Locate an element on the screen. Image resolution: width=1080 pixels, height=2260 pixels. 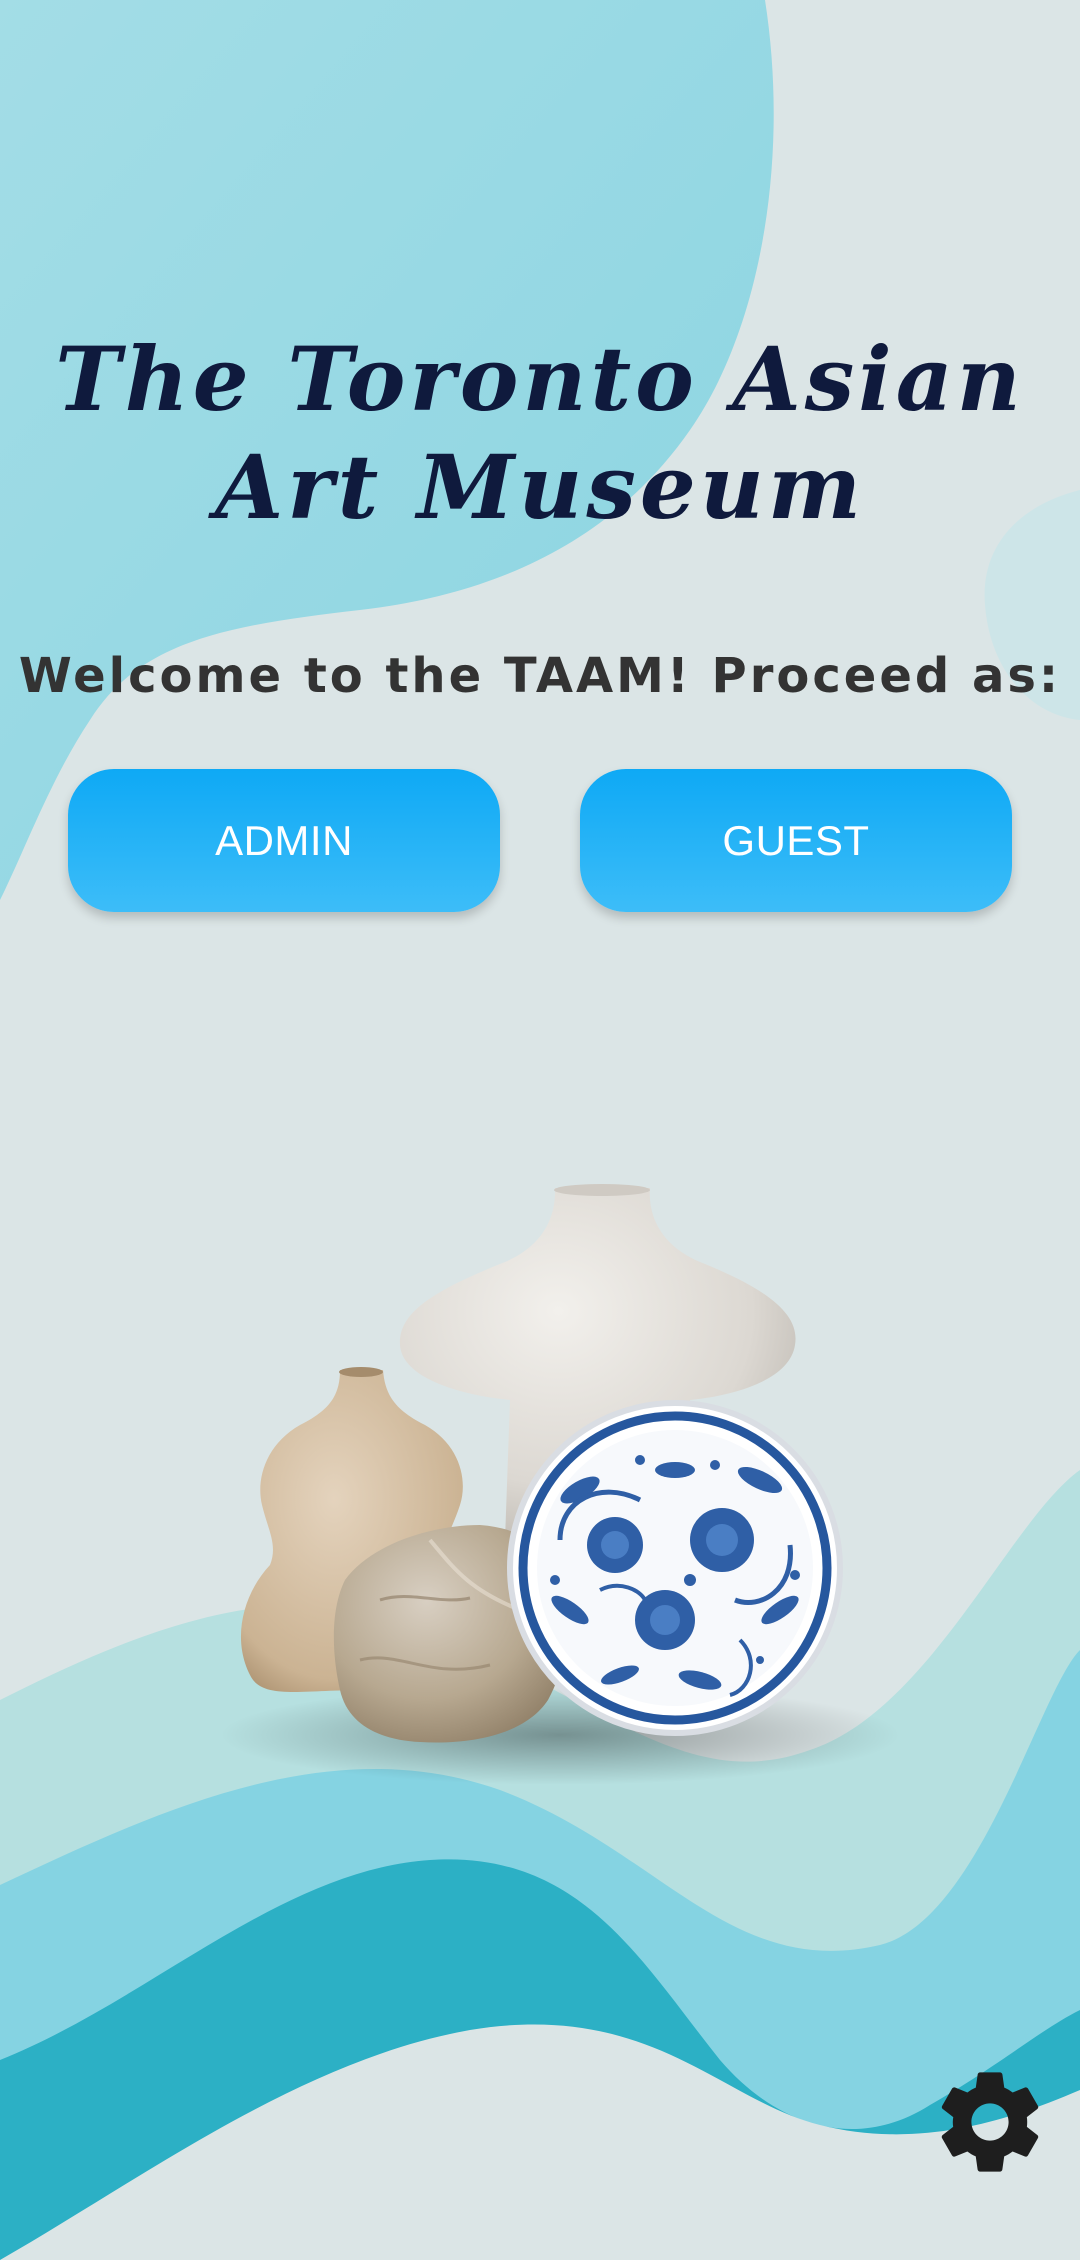
artwork-shadow is located at coordinates (560, 1735).